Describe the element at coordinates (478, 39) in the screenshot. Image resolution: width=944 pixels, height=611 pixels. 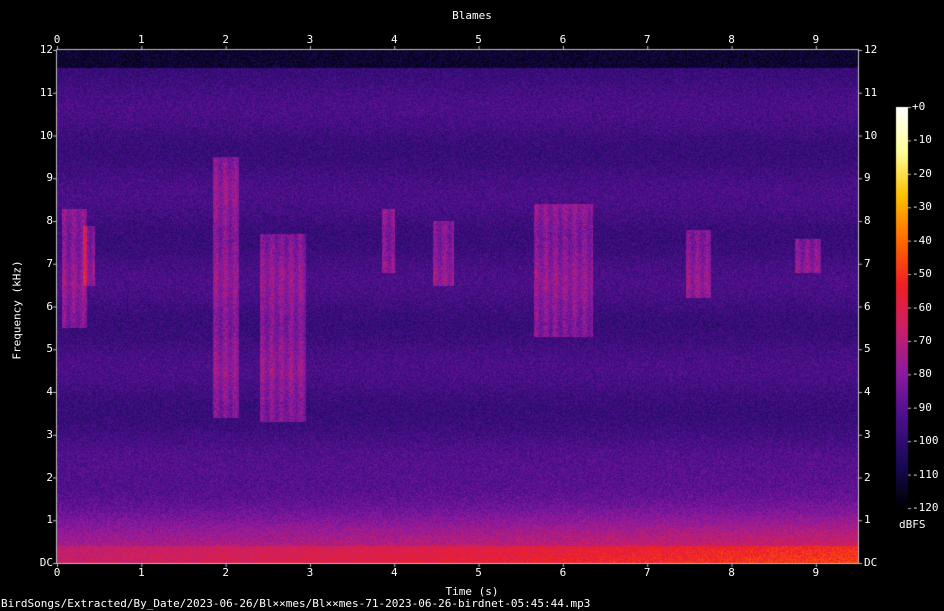
I see `x-tick-top-5: 5` at that location.